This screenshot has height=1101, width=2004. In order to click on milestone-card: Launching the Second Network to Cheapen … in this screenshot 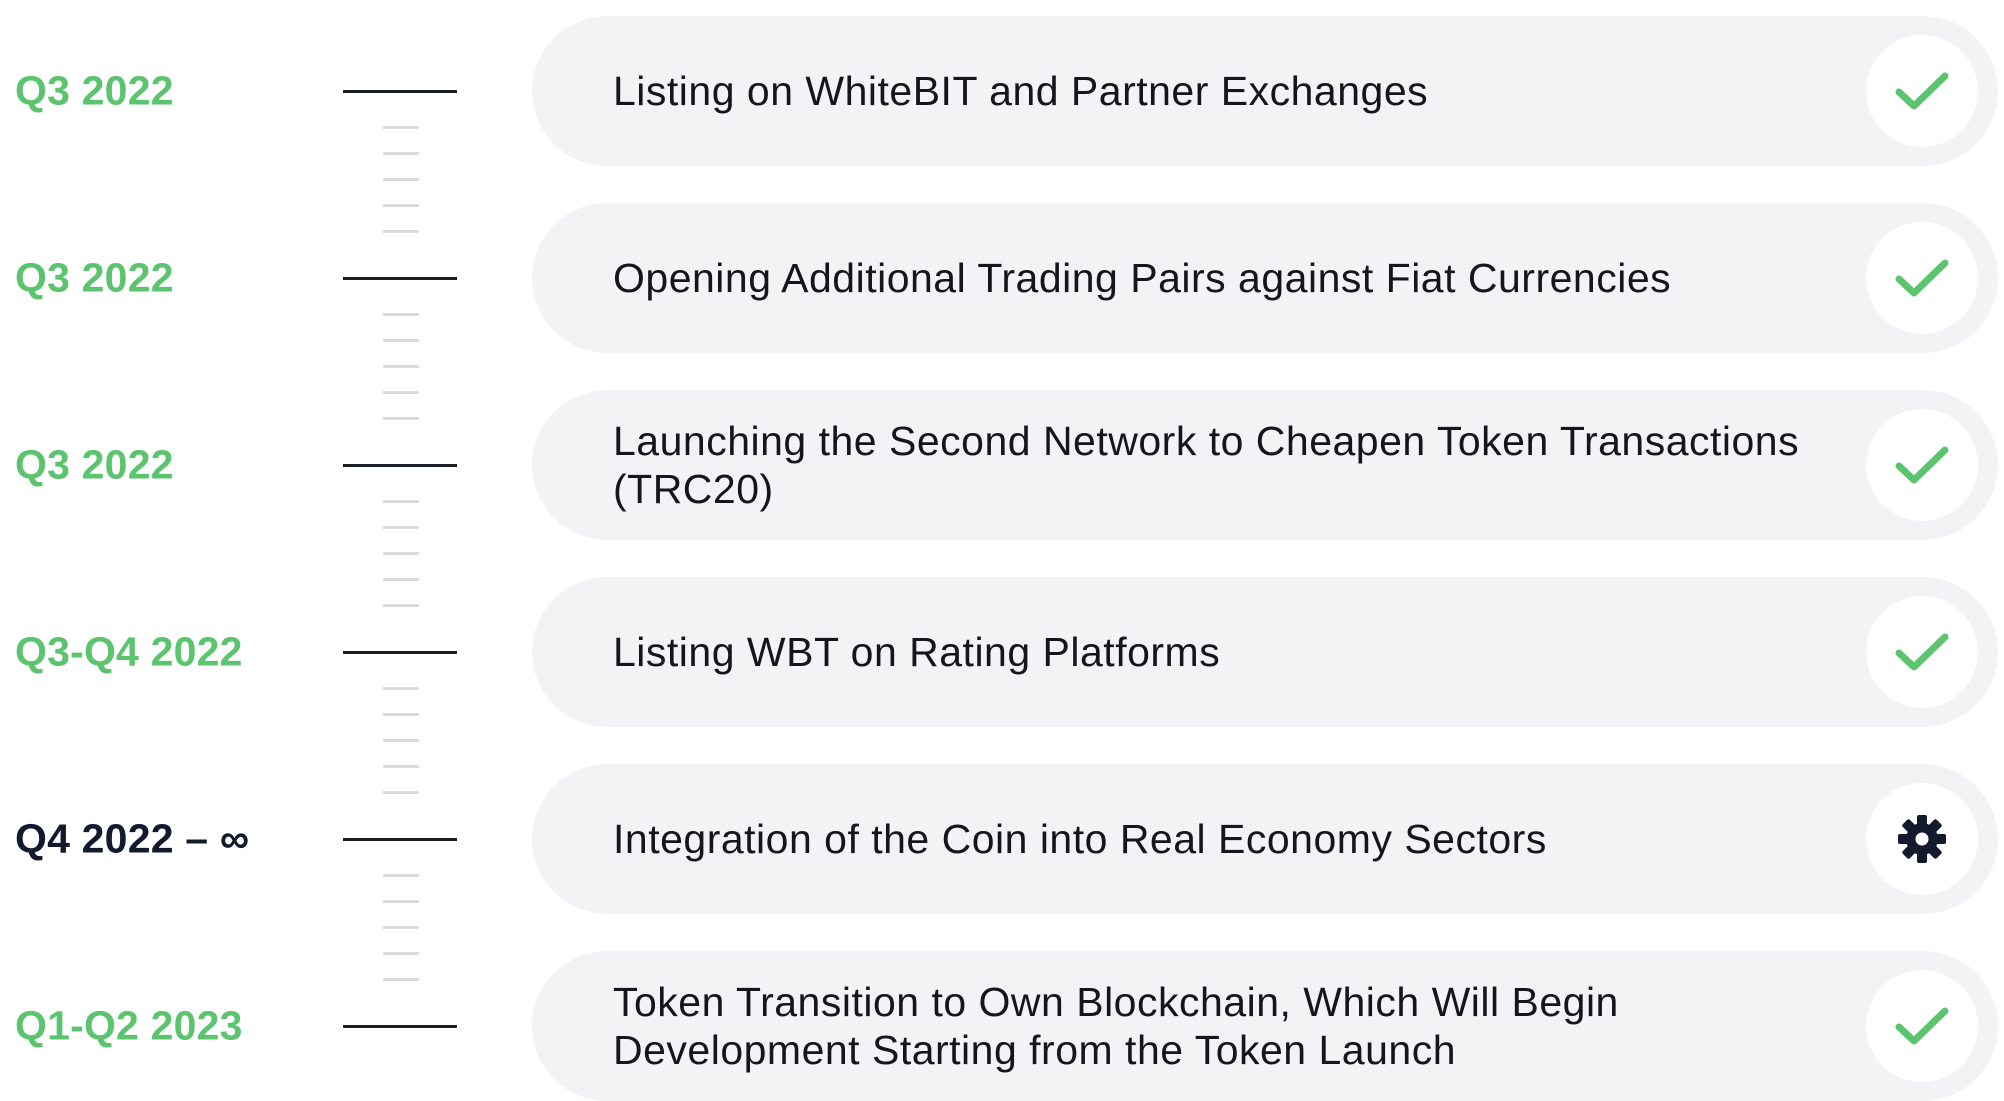, I will do `click(1265, 465)`.